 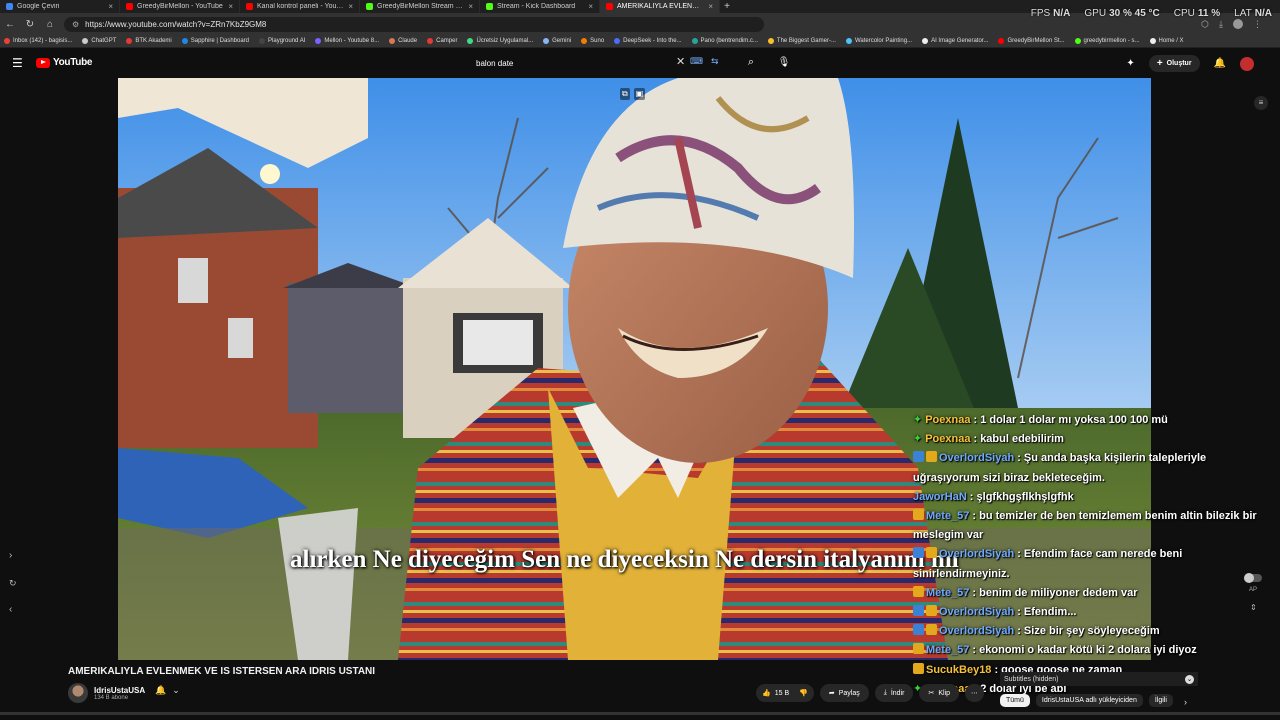 What do you see at coordinates (43, 62) in the screenshot?
I see `youtube-play-icon` at bounding box center [43, 62].